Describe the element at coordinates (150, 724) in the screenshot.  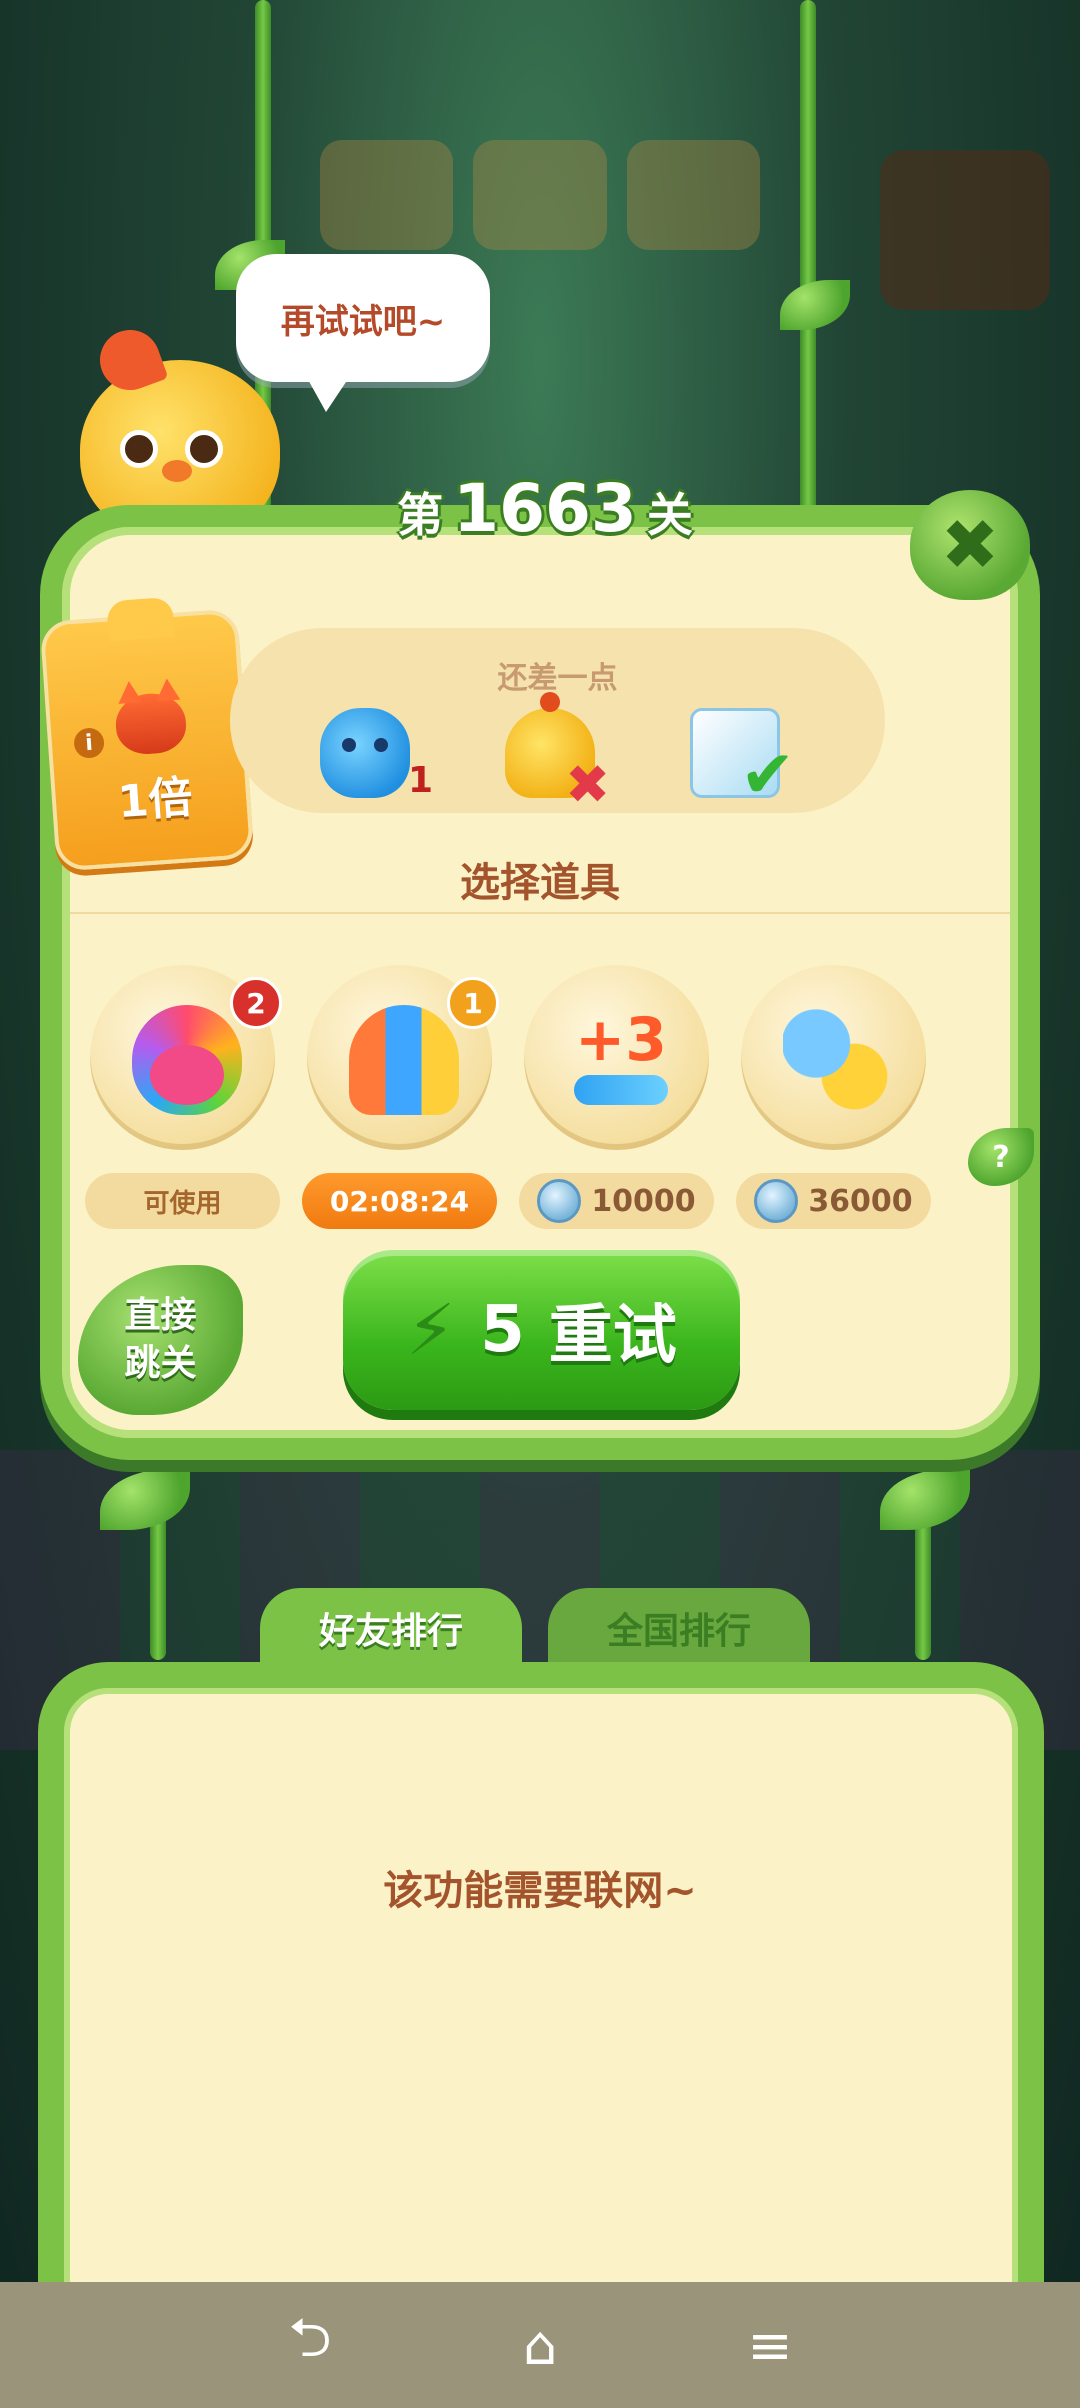
I see `fox-icon` at that location.